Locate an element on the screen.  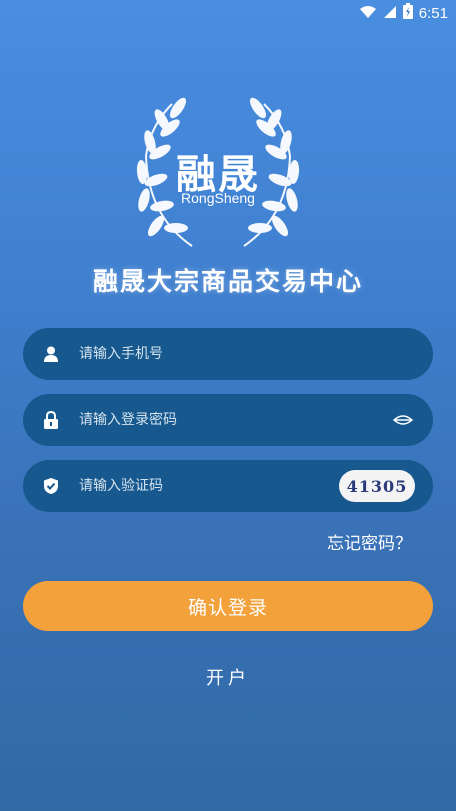
phone-field is located at coordinates (228, 354).